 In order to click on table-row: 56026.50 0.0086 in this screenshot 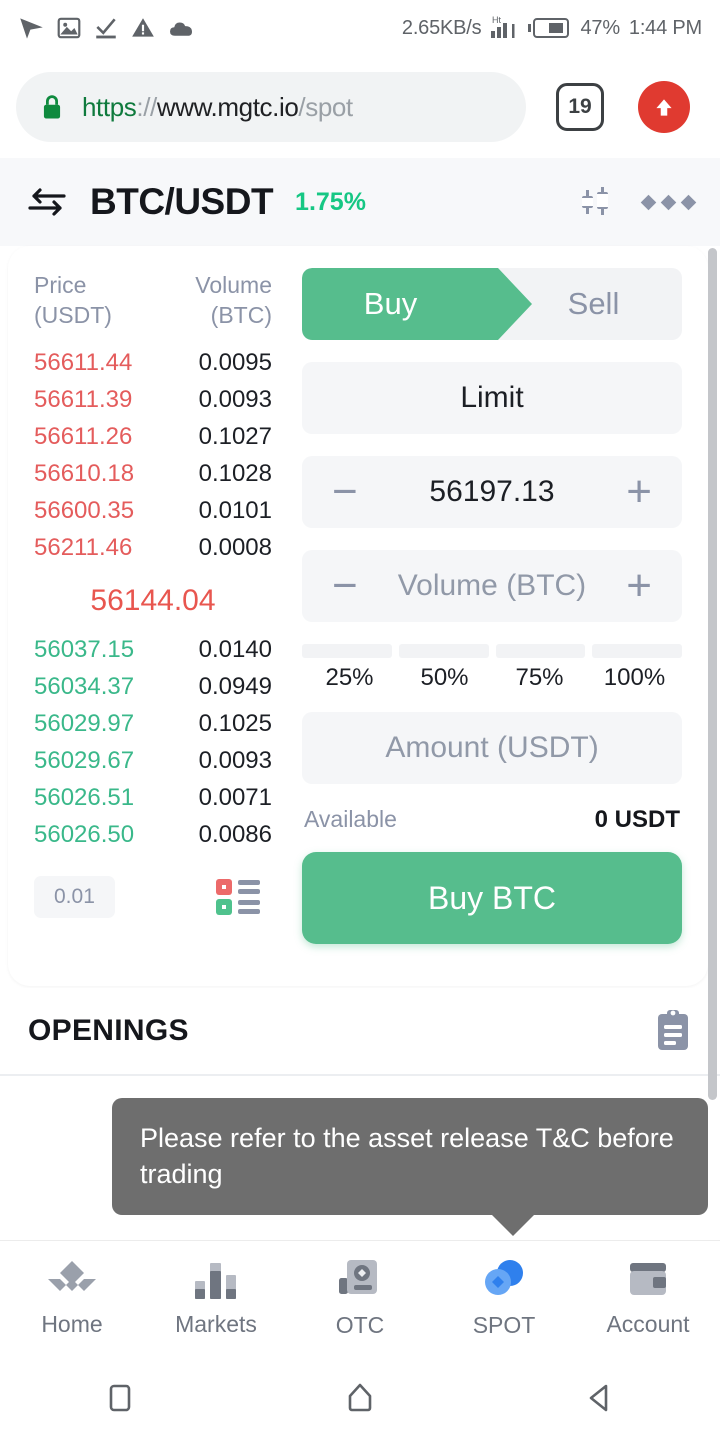, I will do `click(153, 835)`.